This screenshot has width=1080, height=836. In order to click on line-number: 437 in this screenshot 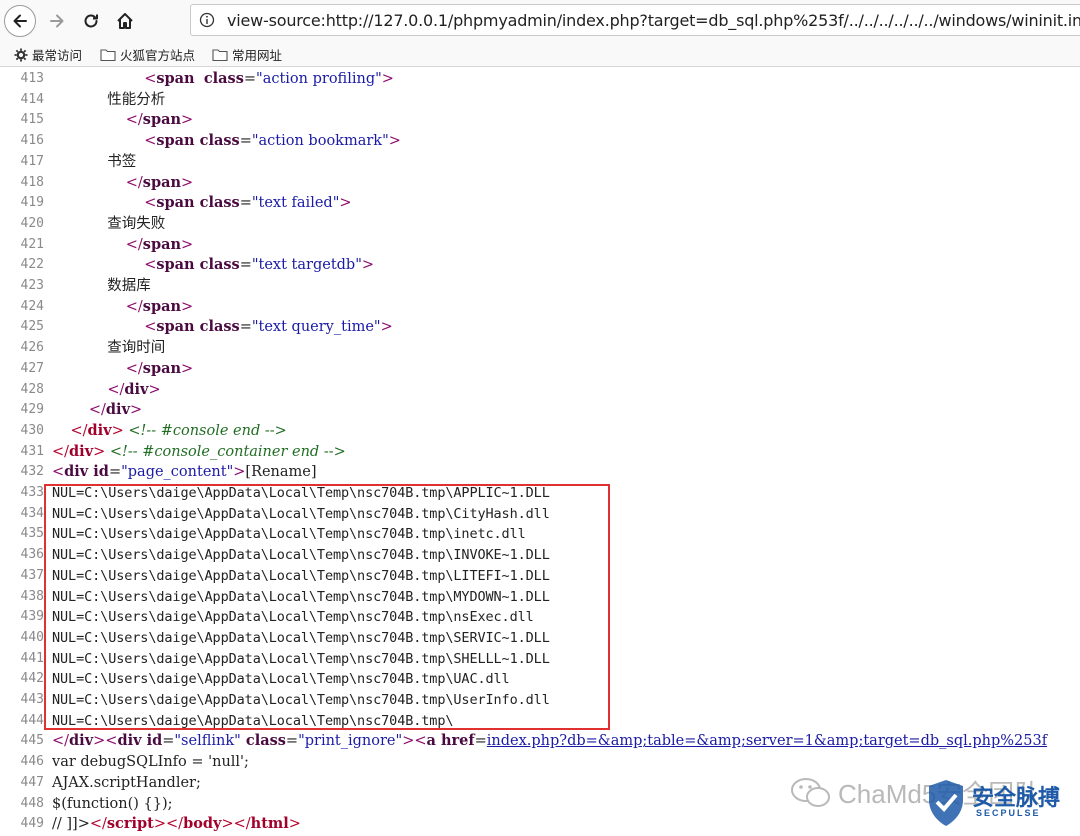, I will do `click(32, 575)`.